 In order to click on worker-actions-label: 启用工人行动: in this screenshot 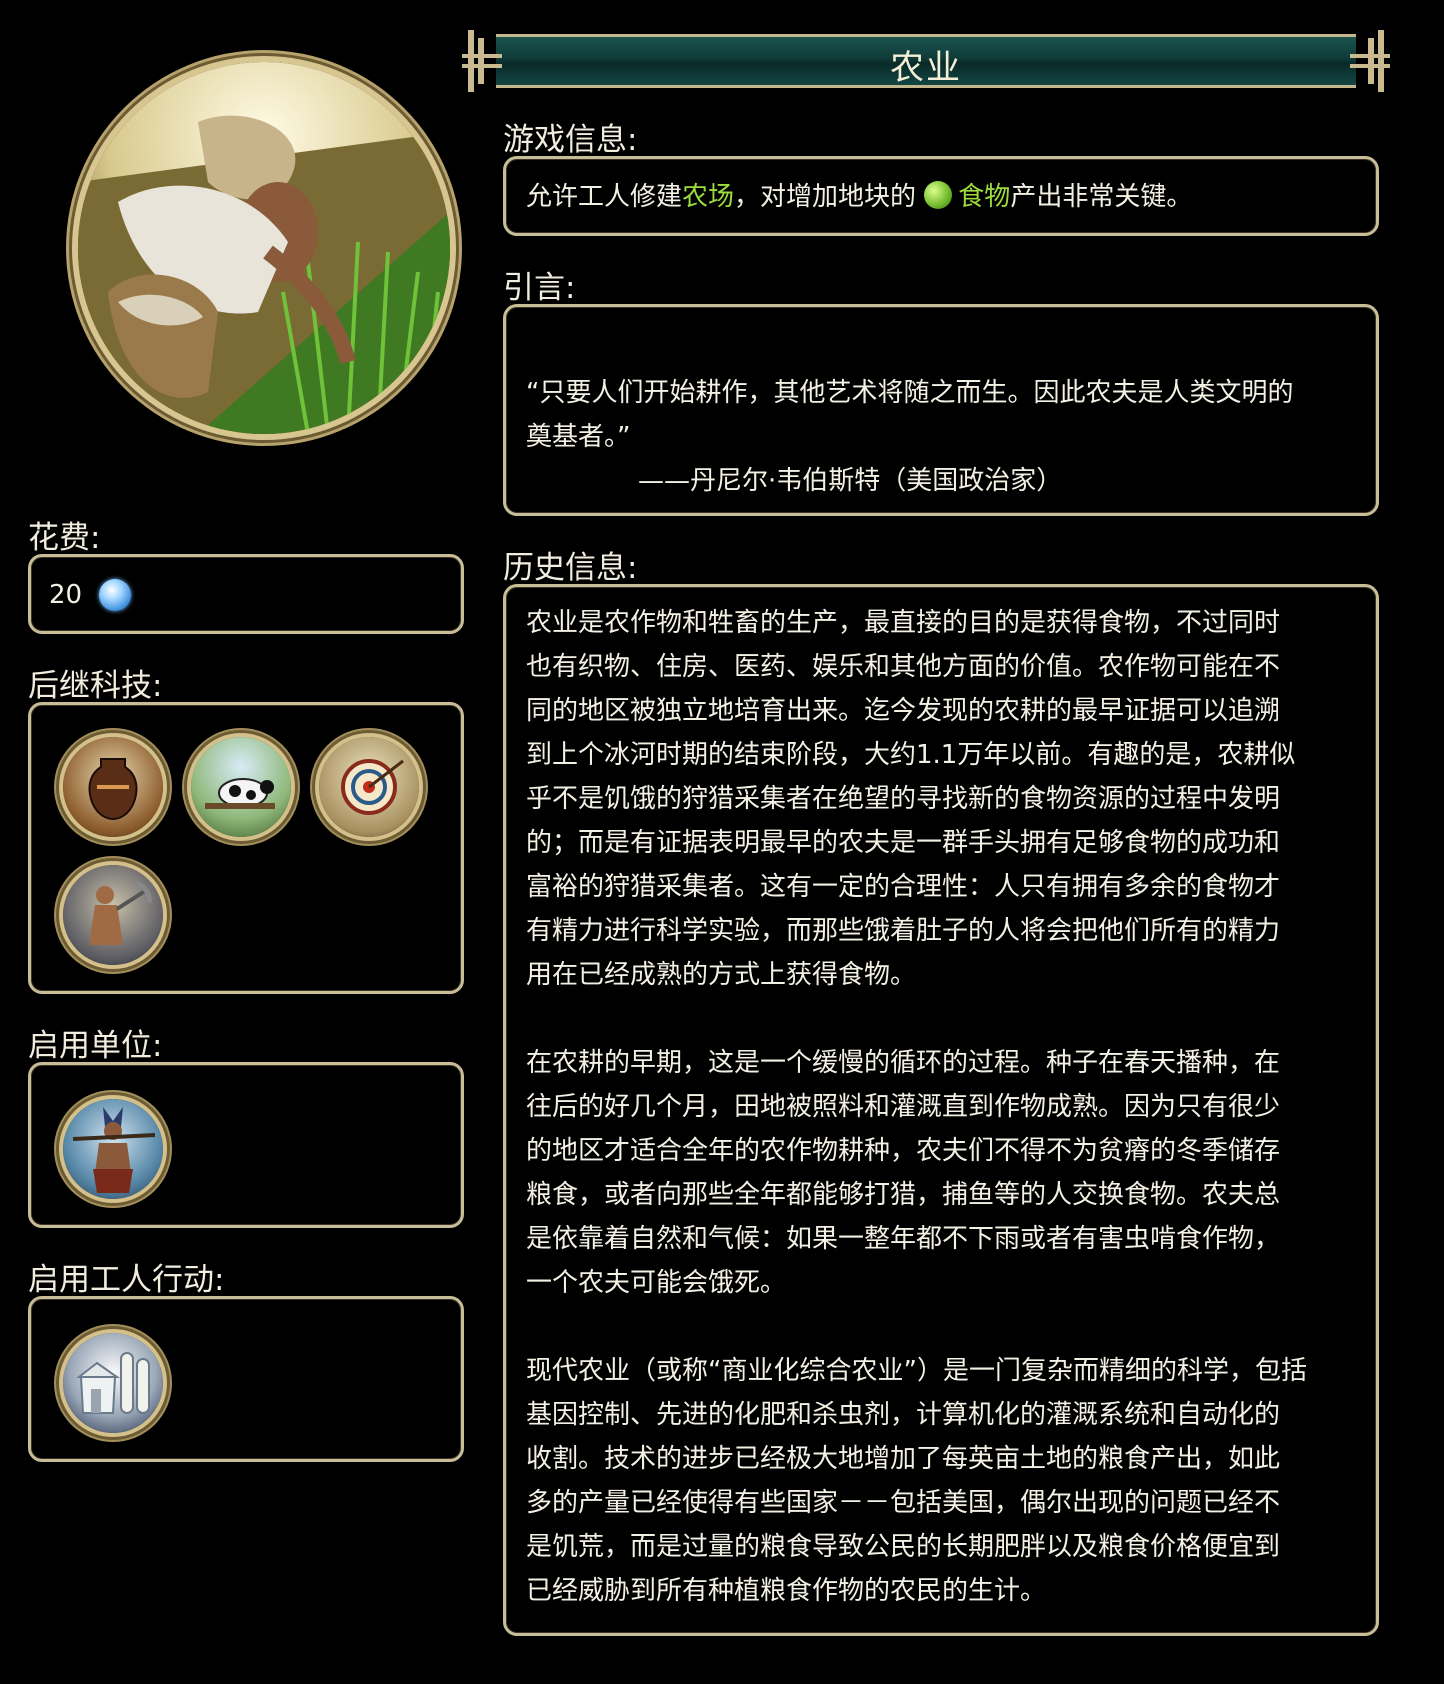, I will do `click(126, 1280)`.